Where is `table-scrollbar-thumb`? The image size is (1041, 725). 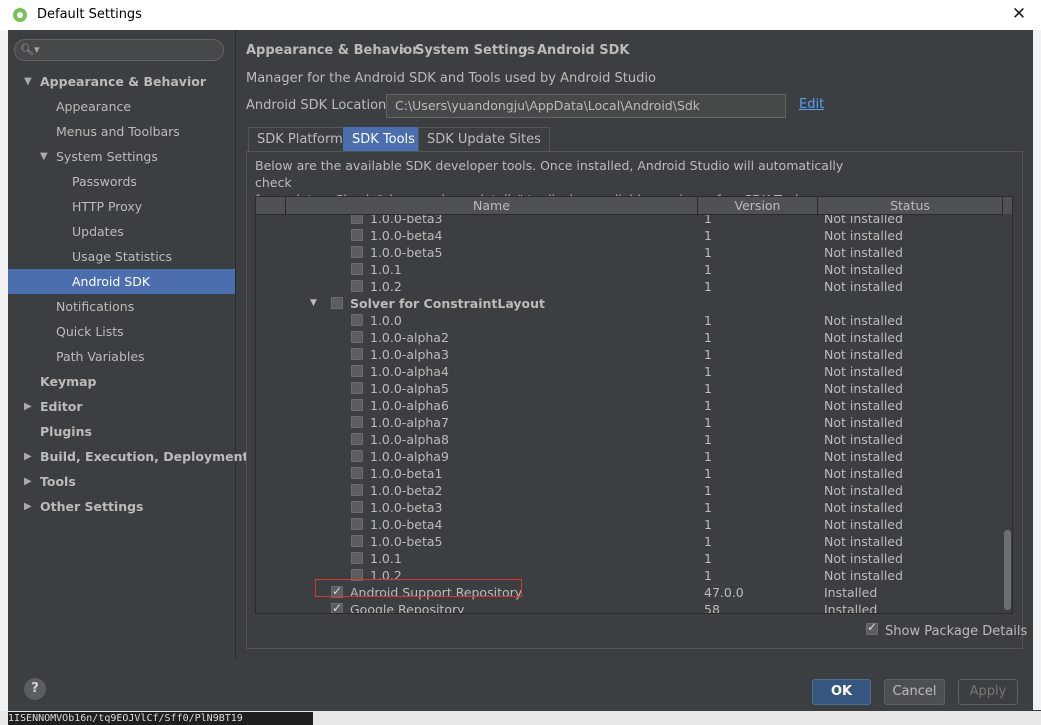 table-scrollbar-thumb is located at coordinates (1007, 570).